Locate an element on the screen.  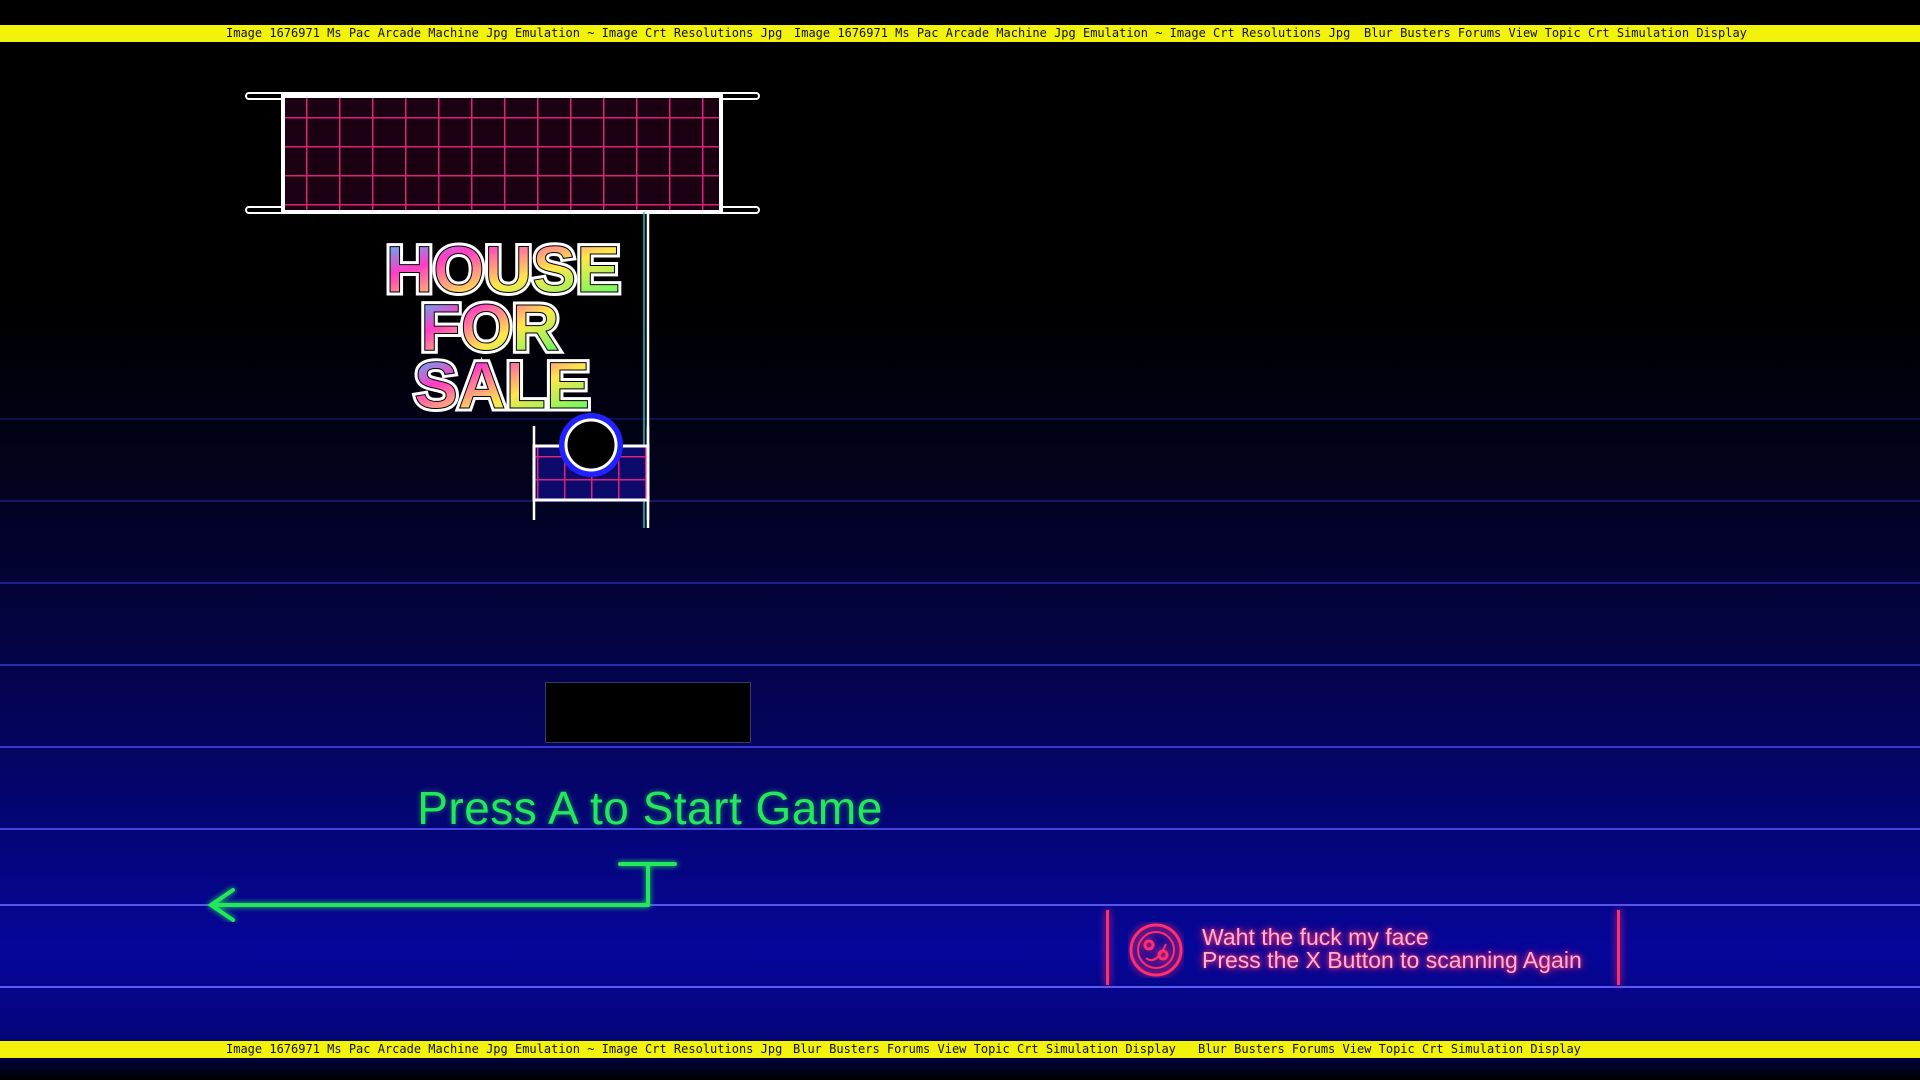
face-scan-icon is located at coordinates (1156, 950).